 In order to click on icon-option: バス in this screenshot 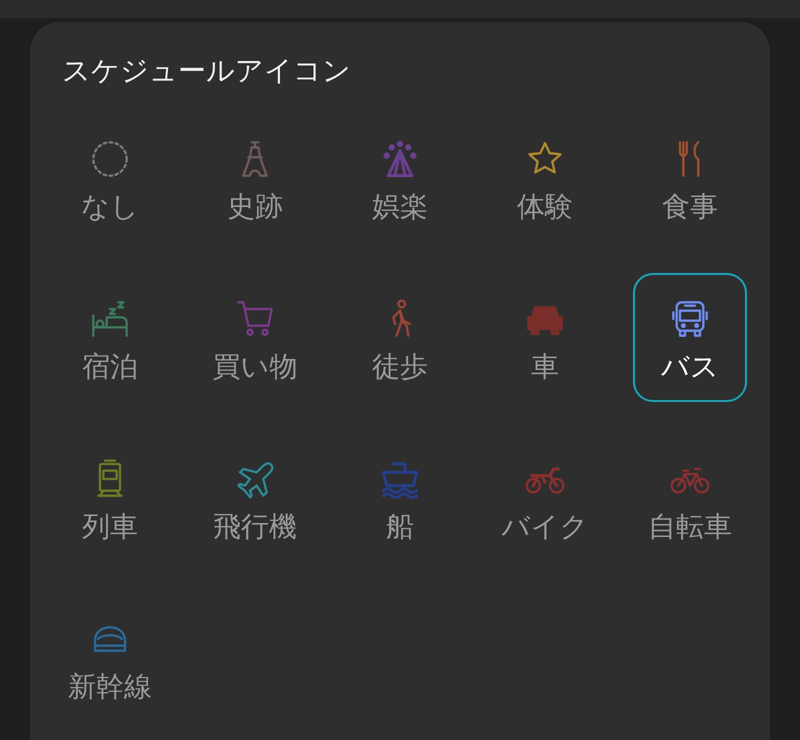, I will do `click(690, 337)`.